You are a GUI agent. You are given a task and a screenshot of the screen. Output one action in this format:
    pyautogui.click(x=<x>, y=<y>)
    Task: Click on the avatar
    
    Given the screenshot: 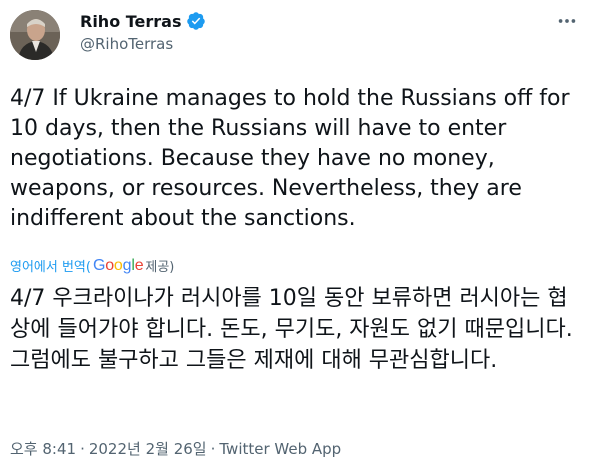 What is the action you would take?
    pyautogui.click(x=35, y=35)
    